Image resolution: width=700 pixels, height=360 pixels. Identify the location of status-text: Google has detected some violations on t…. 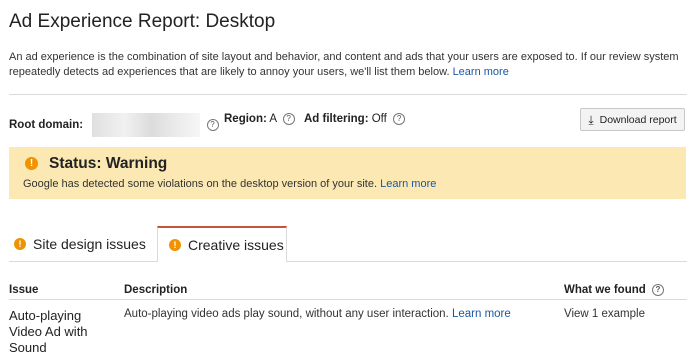
(200, 184).